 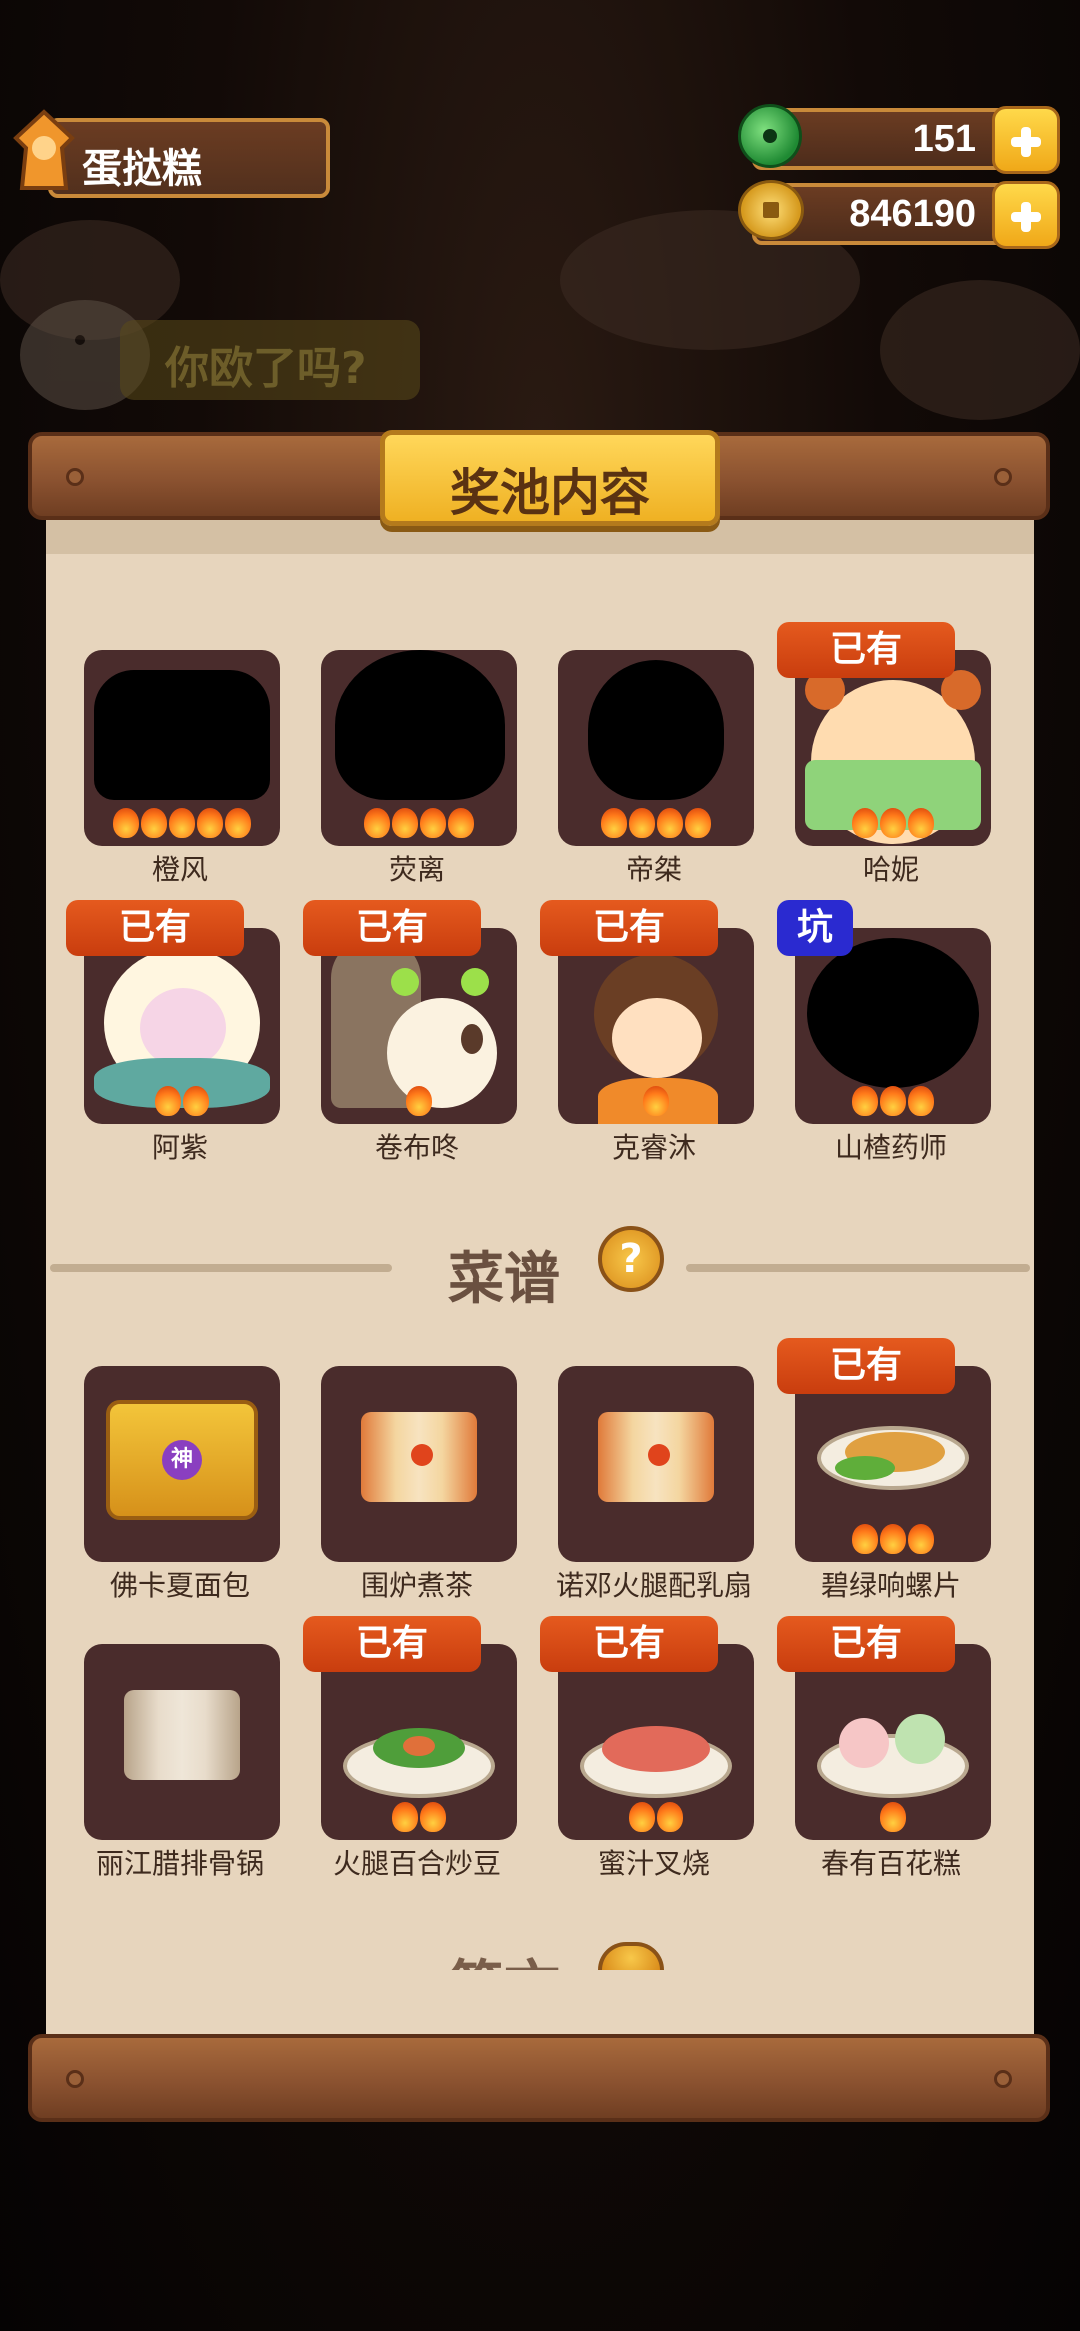 I want to click on recipe-name: 春有百花糕, so click(x=890, y=1863).